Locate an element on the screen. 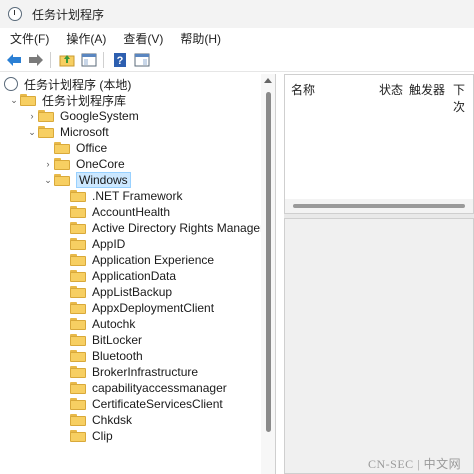 Image resolution: width=474 pixels, height=474 pixels. tree-item: Application Experience is located at coordinates (136, 260).